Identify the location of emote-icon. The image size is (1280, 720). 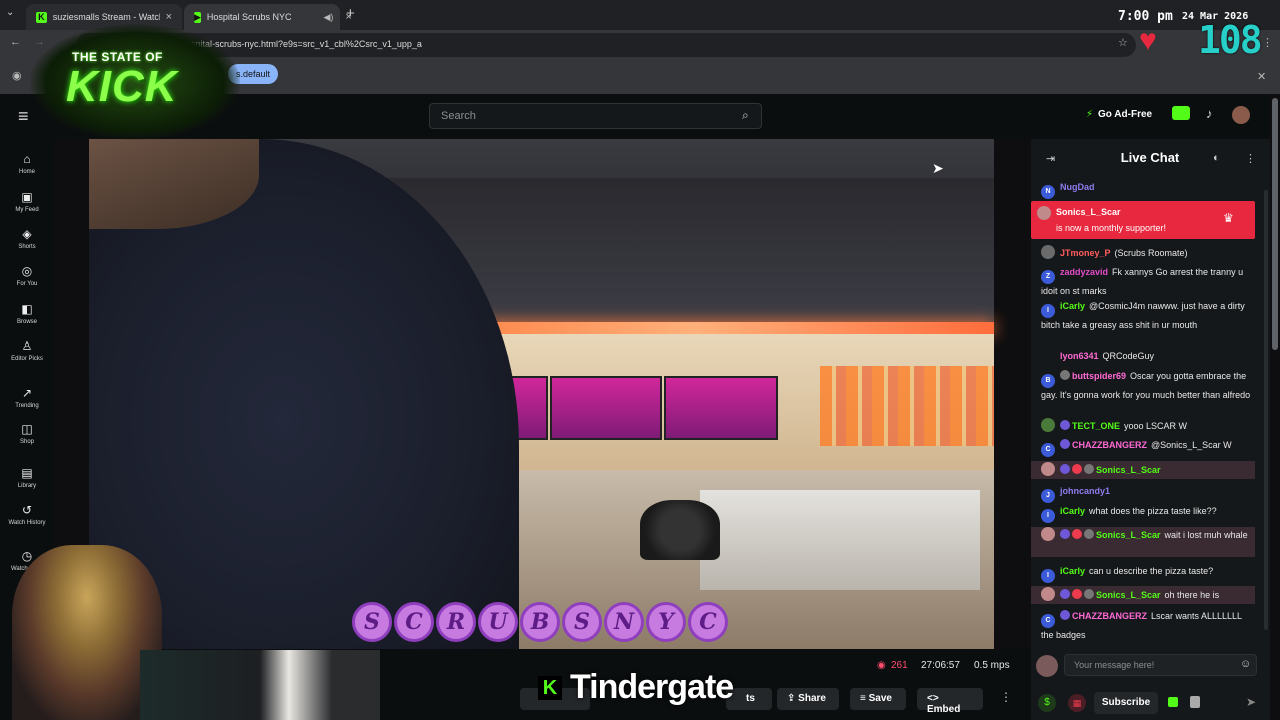
(1195, 702).